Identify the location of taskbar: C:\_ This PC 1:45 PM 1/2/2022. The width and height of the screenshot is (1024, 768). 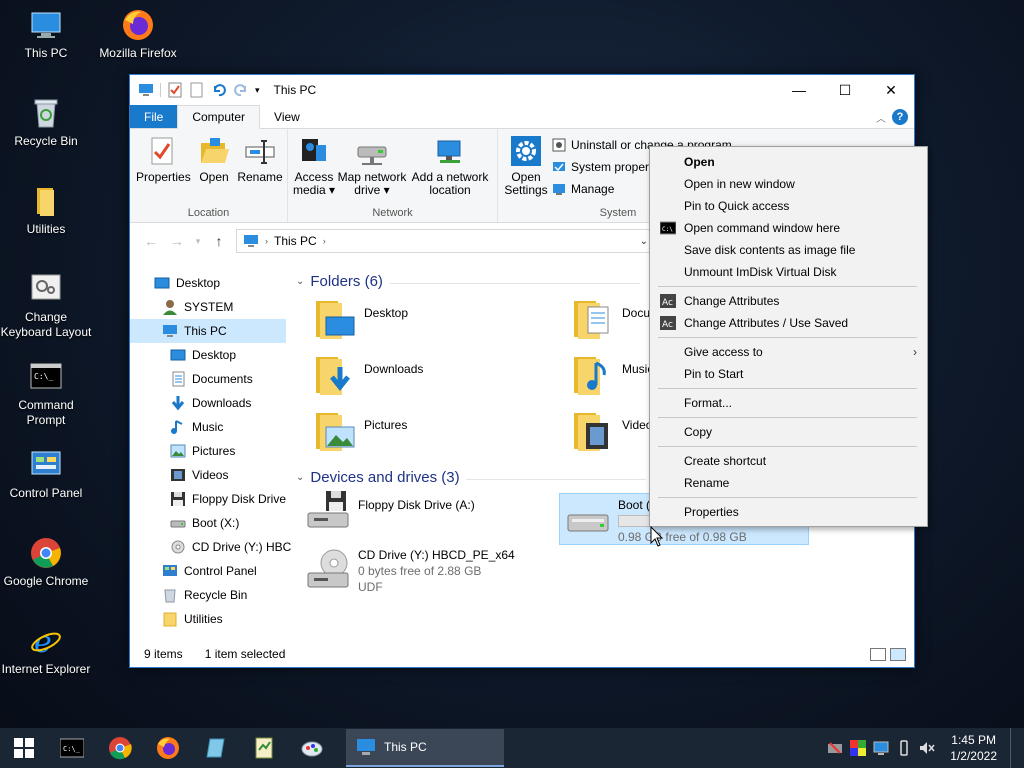
(512, 748).